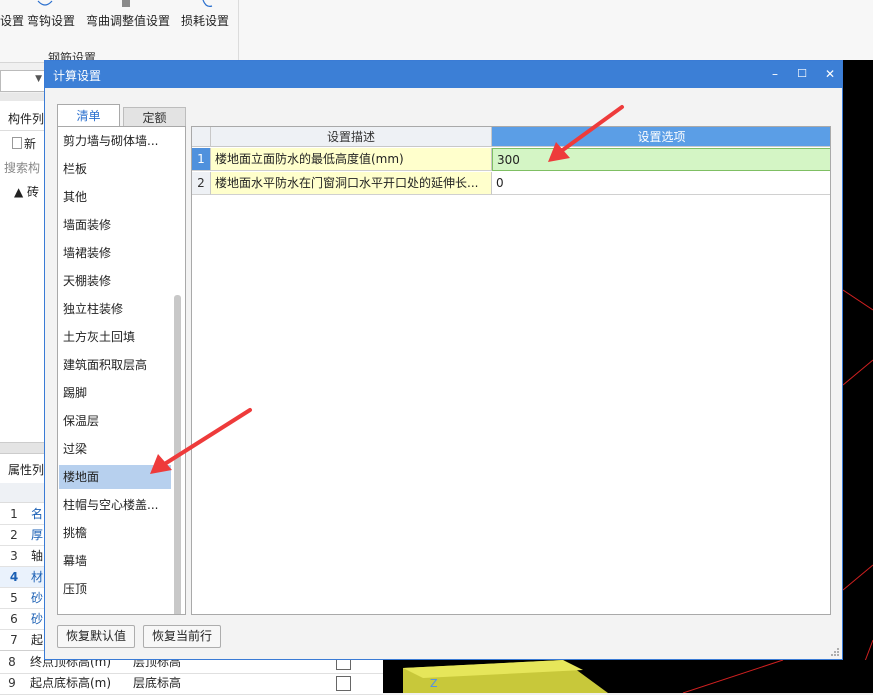  I want to click on ribbon-settings-button: 设置, so click(12, 20).